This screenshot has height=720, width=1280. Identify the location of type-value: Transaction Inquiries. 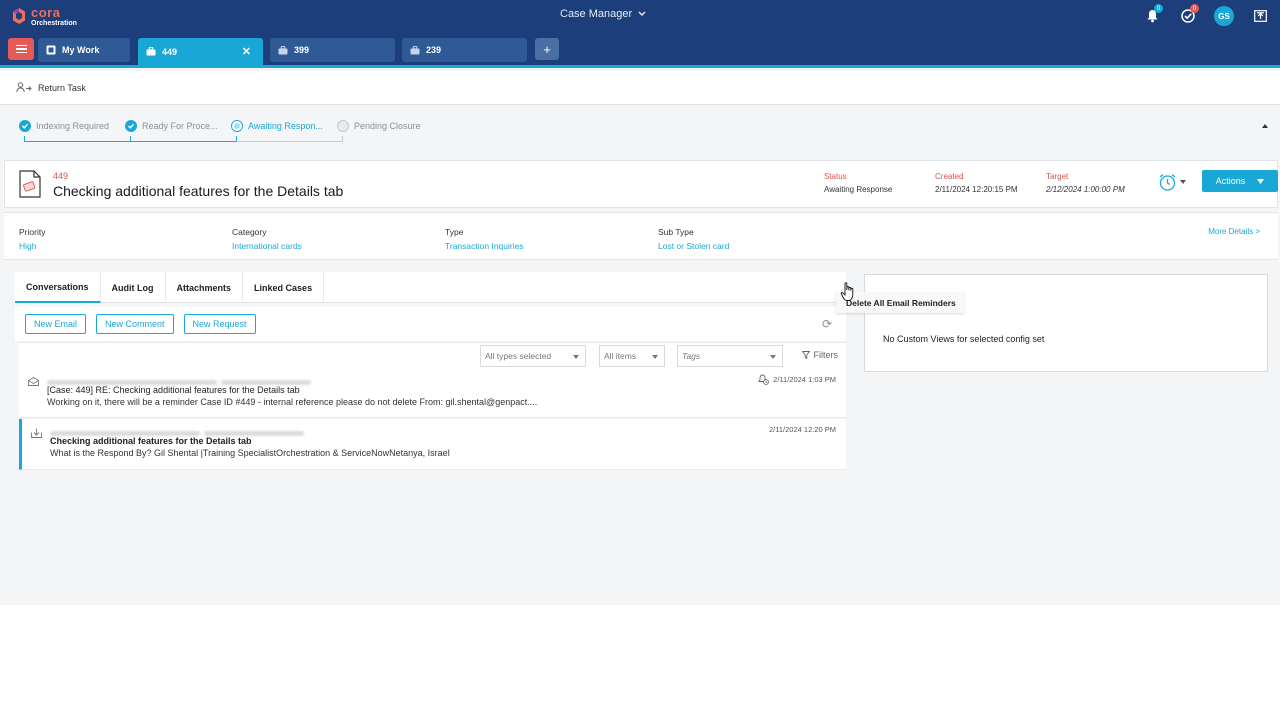
(484, 246).